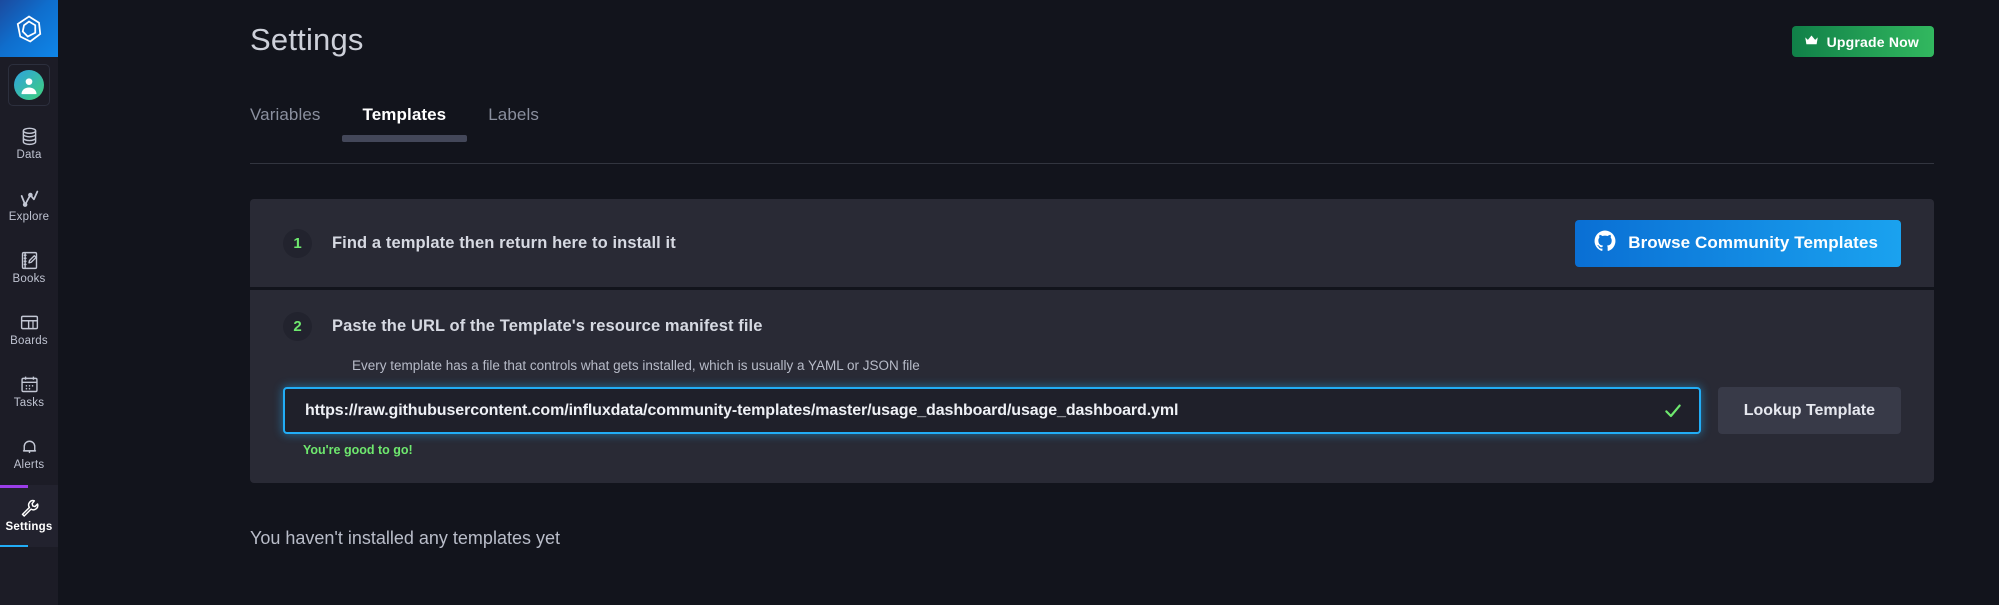  I want to click on user-avatar-icon, so click(29, 85).